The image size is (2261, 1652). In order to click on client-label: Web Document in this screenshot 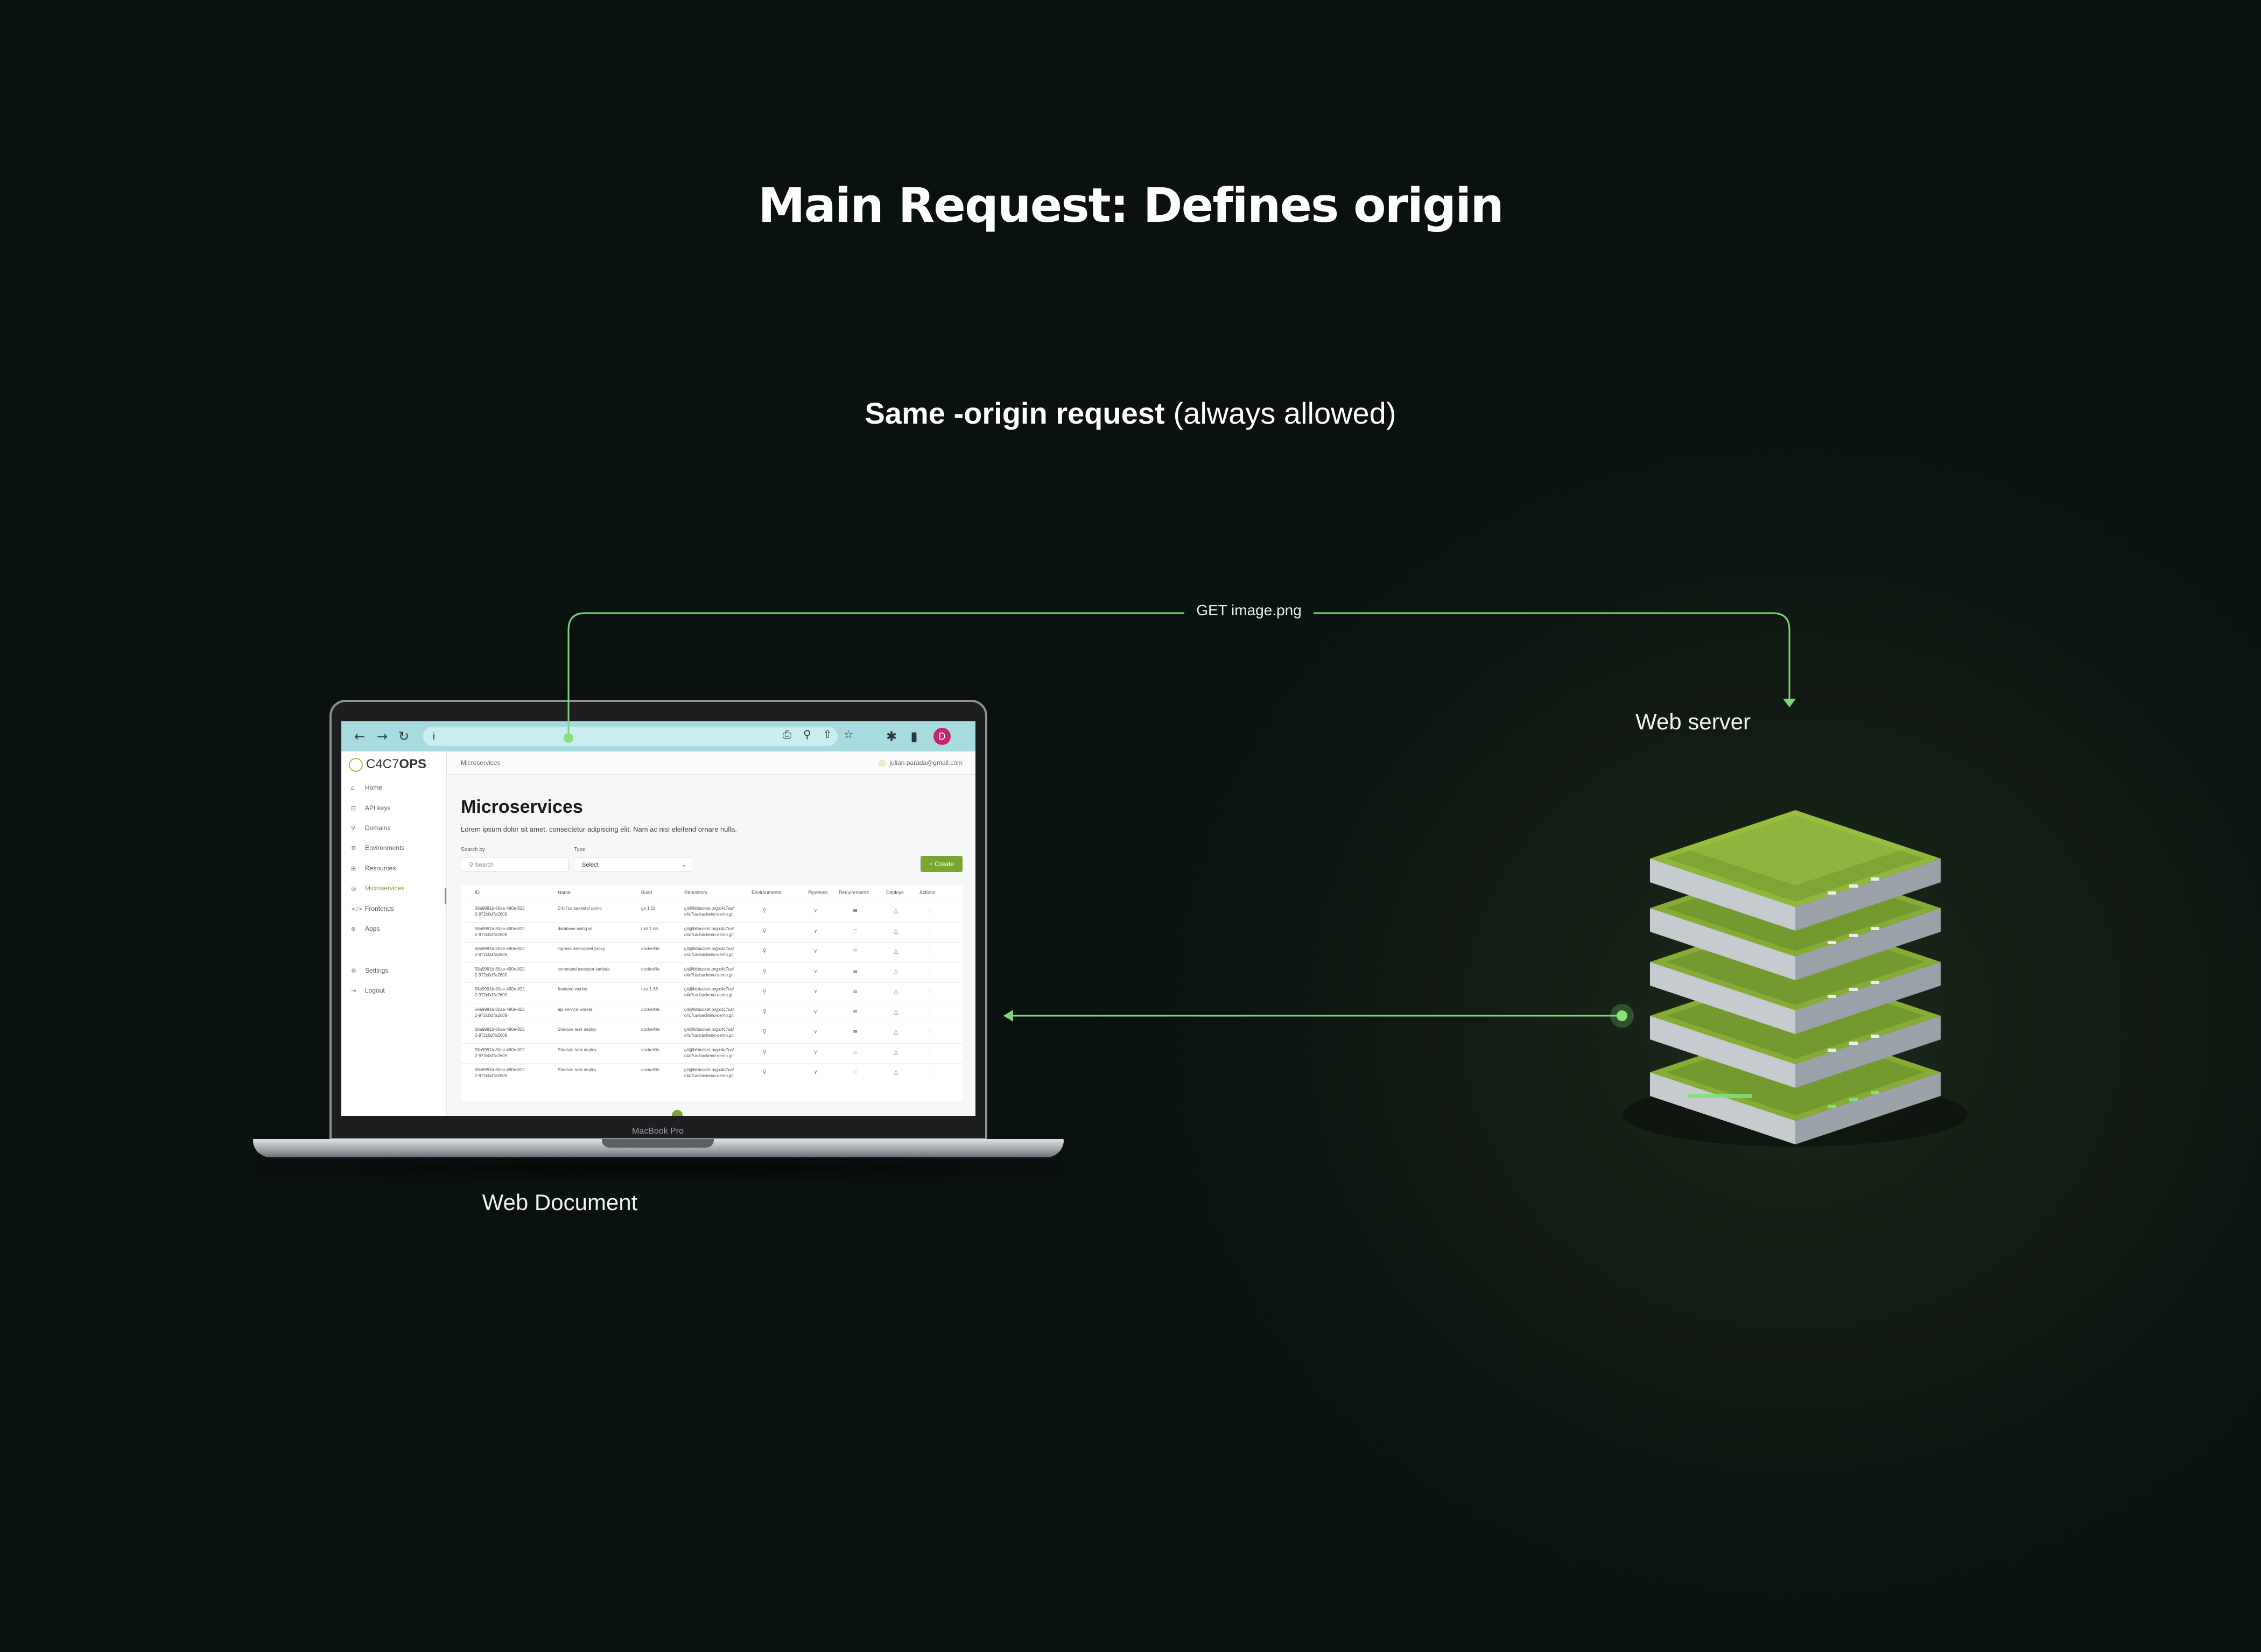, I will do `click(560, 1202)`.